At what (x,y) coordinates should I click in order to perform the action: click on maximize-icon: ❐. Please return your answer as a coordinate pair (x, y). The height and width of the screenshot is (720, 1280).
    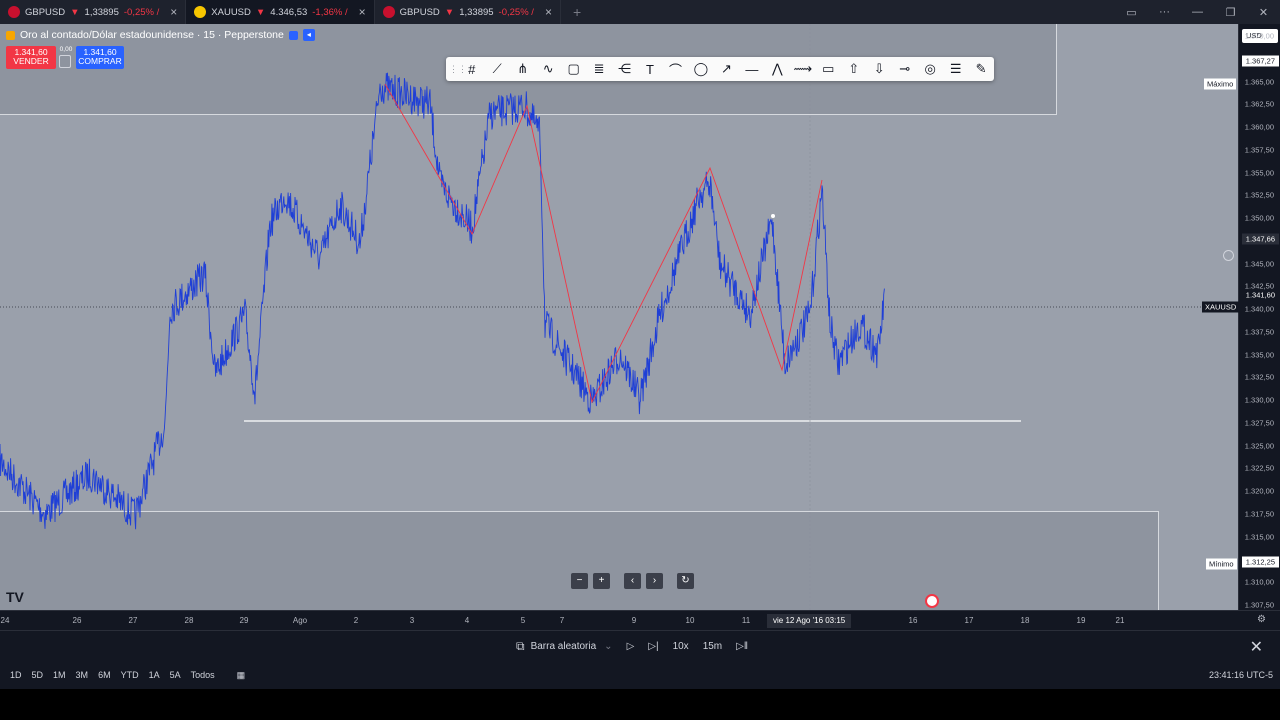
    Looking at the image, I should click on (1230, 12).